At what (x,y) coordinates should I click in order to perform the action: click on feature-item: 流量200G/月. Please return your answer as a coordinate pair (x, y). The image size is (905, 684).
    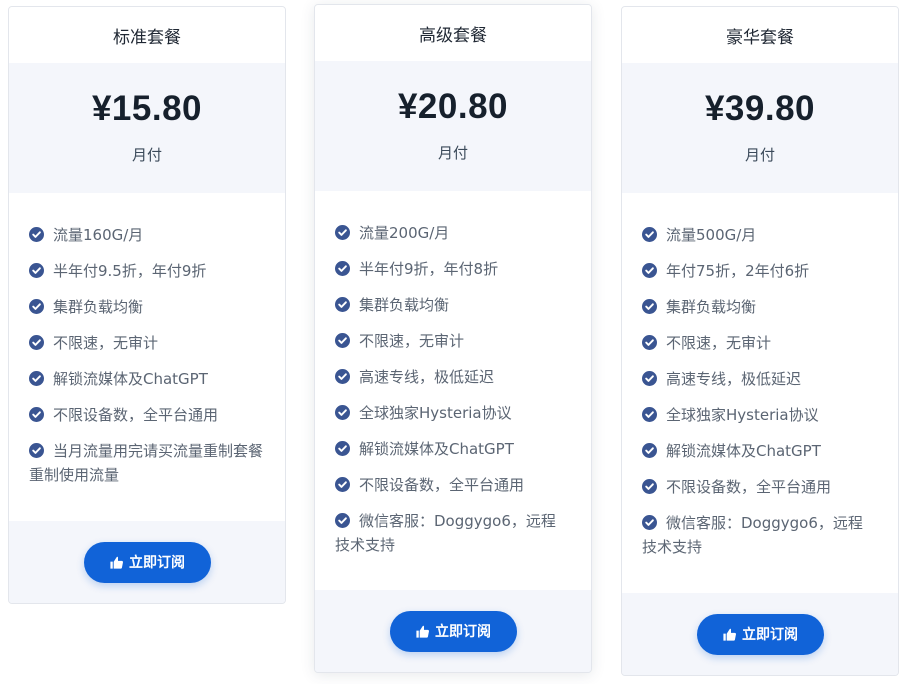
    Looking at the image, I should click on (453, 233).